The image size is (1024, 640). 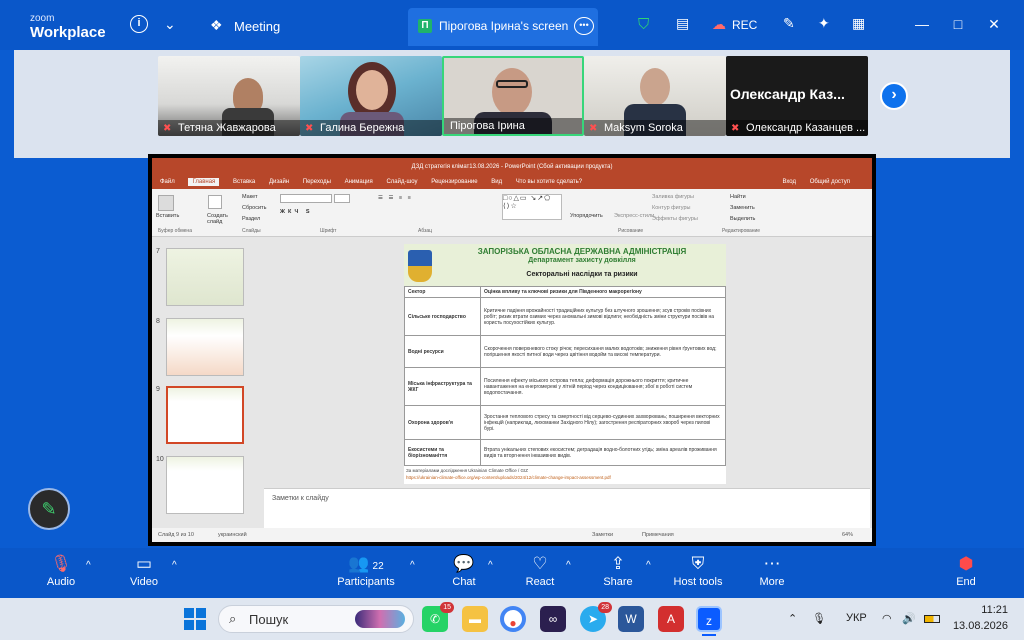 What do you see at coordinates (819, 618) in the screenshot?
I see `tray-mic-icon: 🎙` at bounding box center [819, 618].